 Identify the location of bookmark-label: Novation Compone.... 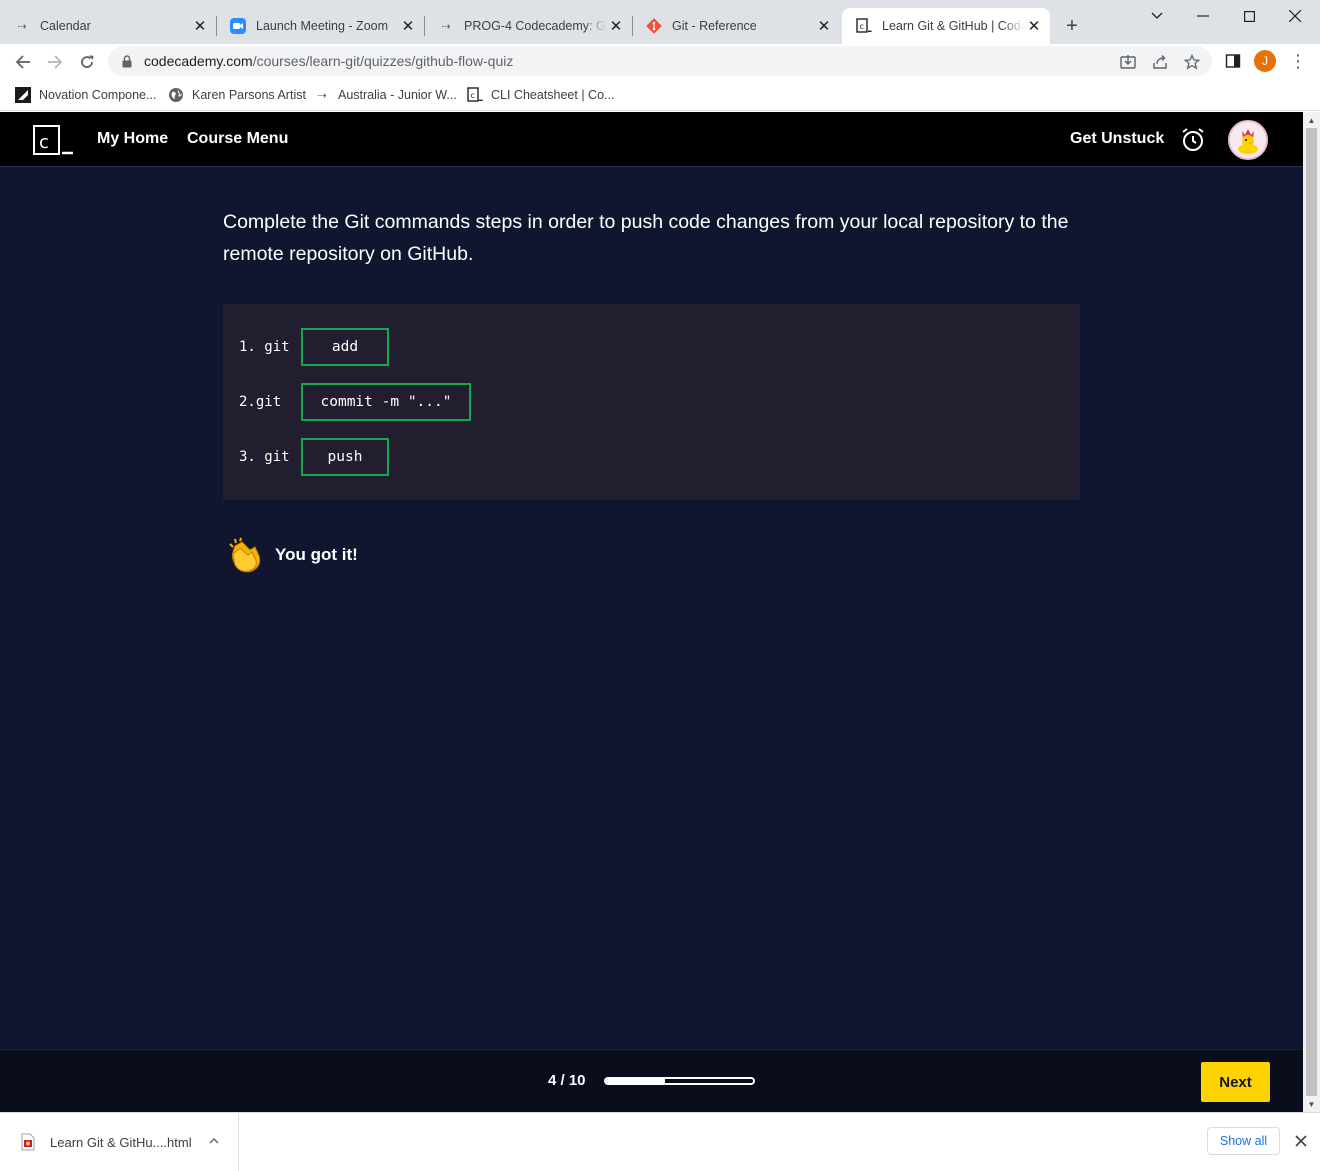
(98, 95).